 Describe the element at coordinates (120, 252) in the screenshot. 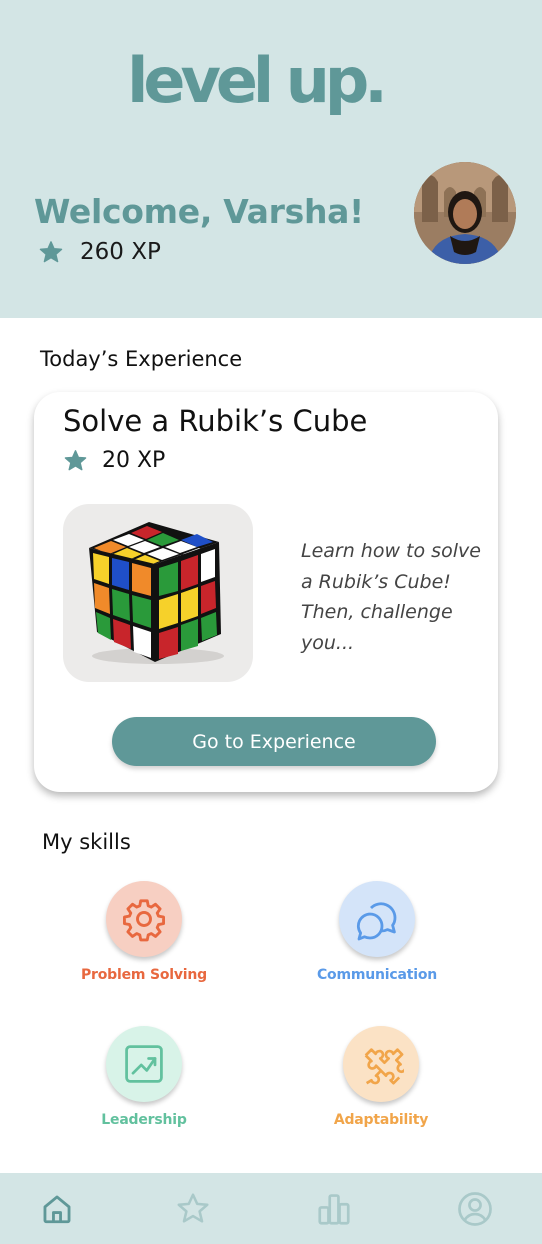

I see `xp-value: 260 XP` at that location.